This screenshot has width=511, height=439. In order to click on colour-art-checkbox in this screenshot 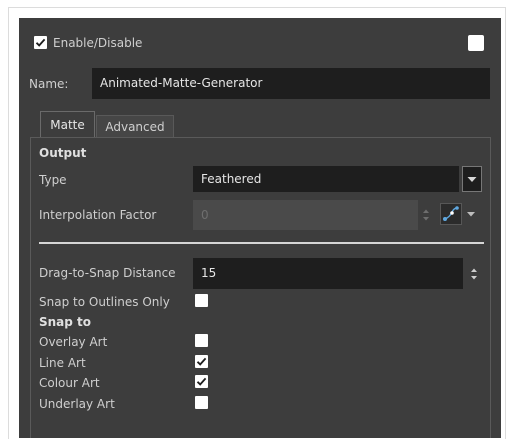, I will do `click(201, 381)`.